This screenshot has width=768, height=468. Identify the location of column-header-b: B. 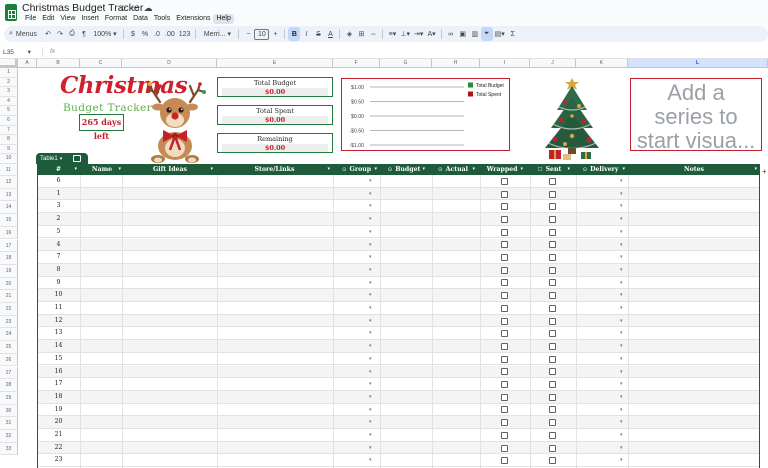
(58, 63).